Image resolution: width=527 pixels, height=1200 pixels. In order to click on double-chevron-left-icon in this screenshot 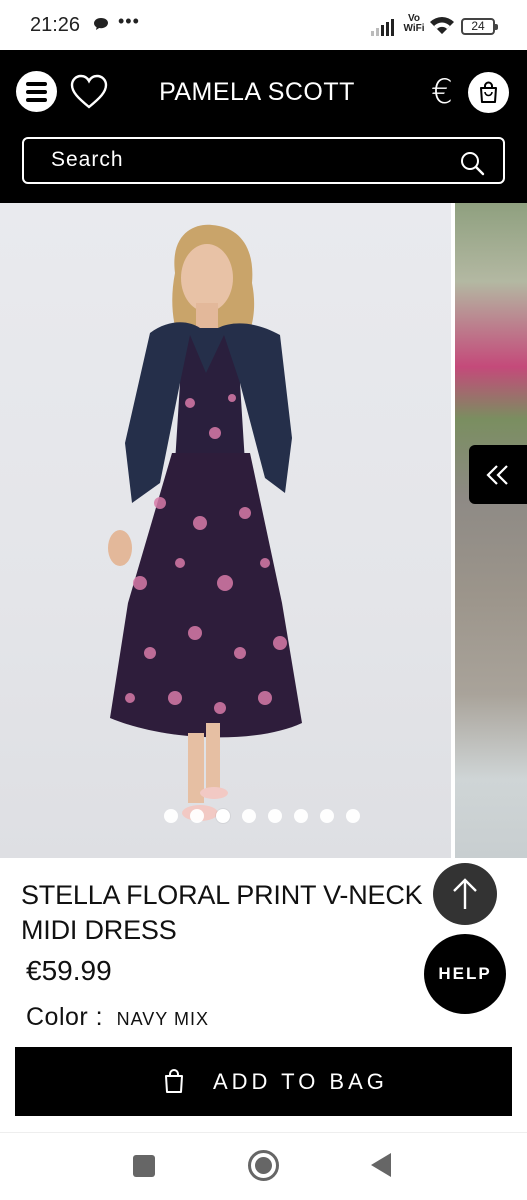, I will do `click(497, 475)`.